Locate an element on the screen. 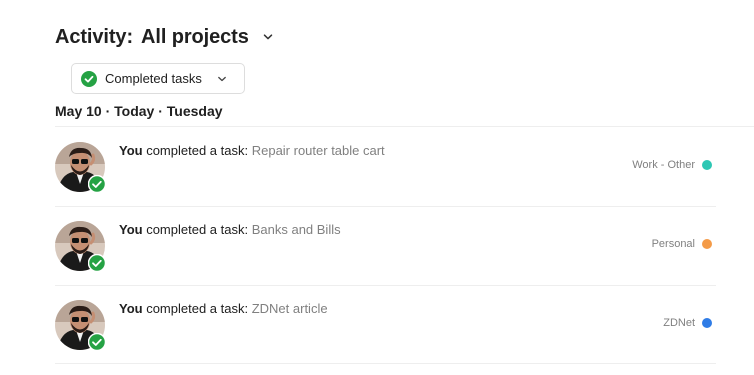 The height and width of the screenshot is (375, 754). activity-task-link: Banks and Bills is located at coordinates (296, 229).